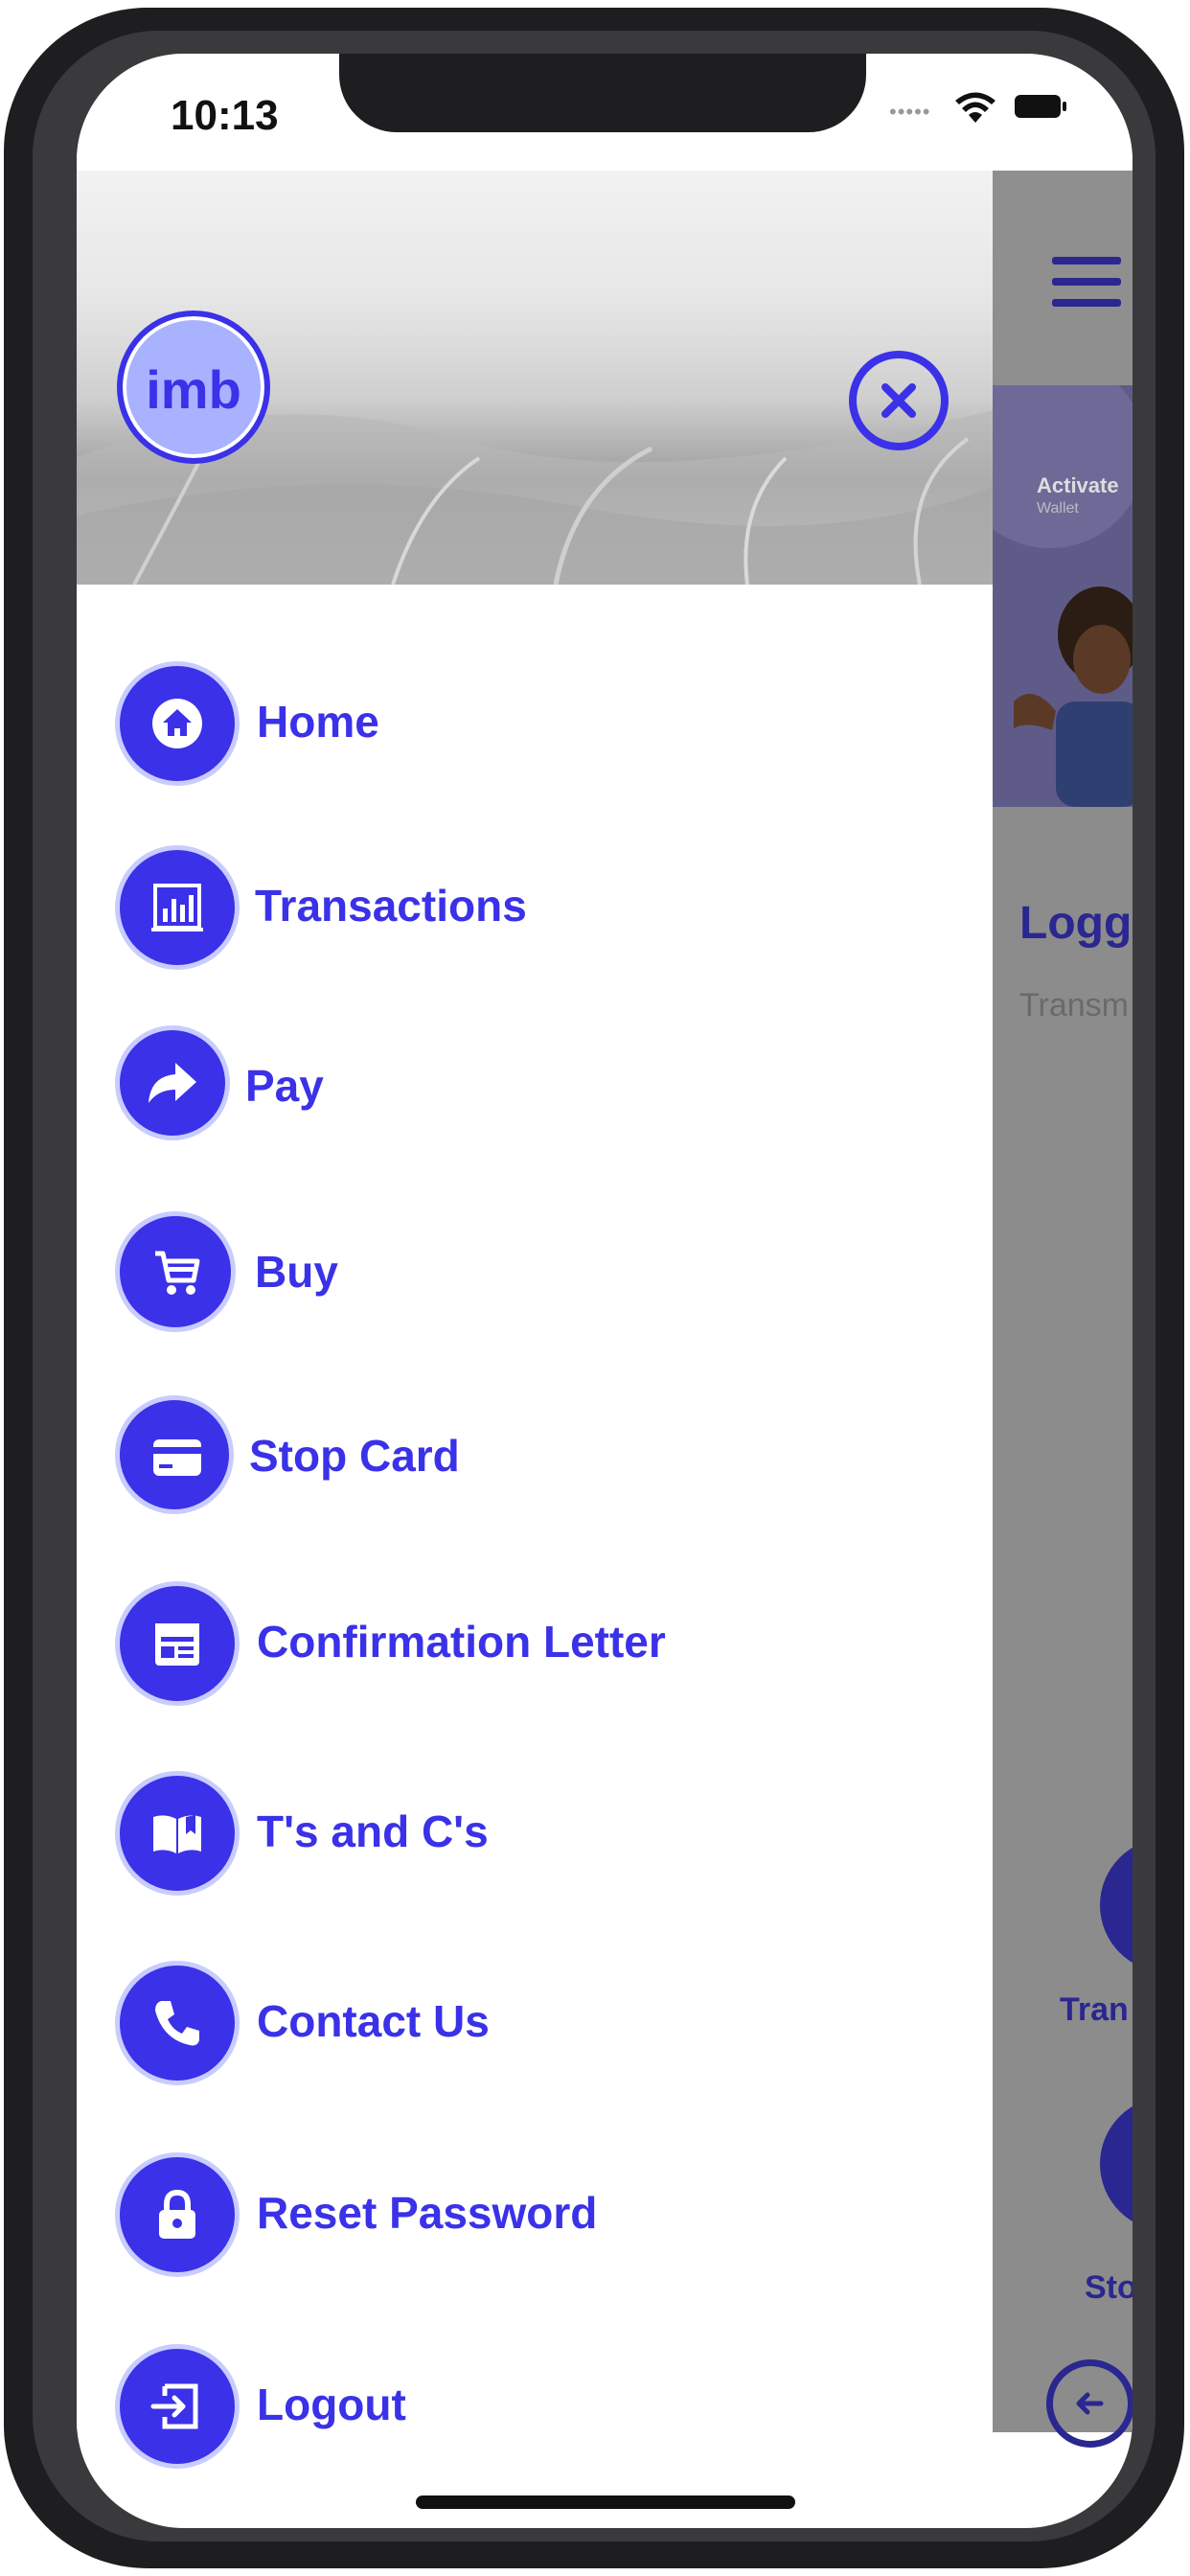 The height and width of the screenshot is (2576, 1190). I want to click on menu-item-label: Confirmation Letter, so click(461, 1642).